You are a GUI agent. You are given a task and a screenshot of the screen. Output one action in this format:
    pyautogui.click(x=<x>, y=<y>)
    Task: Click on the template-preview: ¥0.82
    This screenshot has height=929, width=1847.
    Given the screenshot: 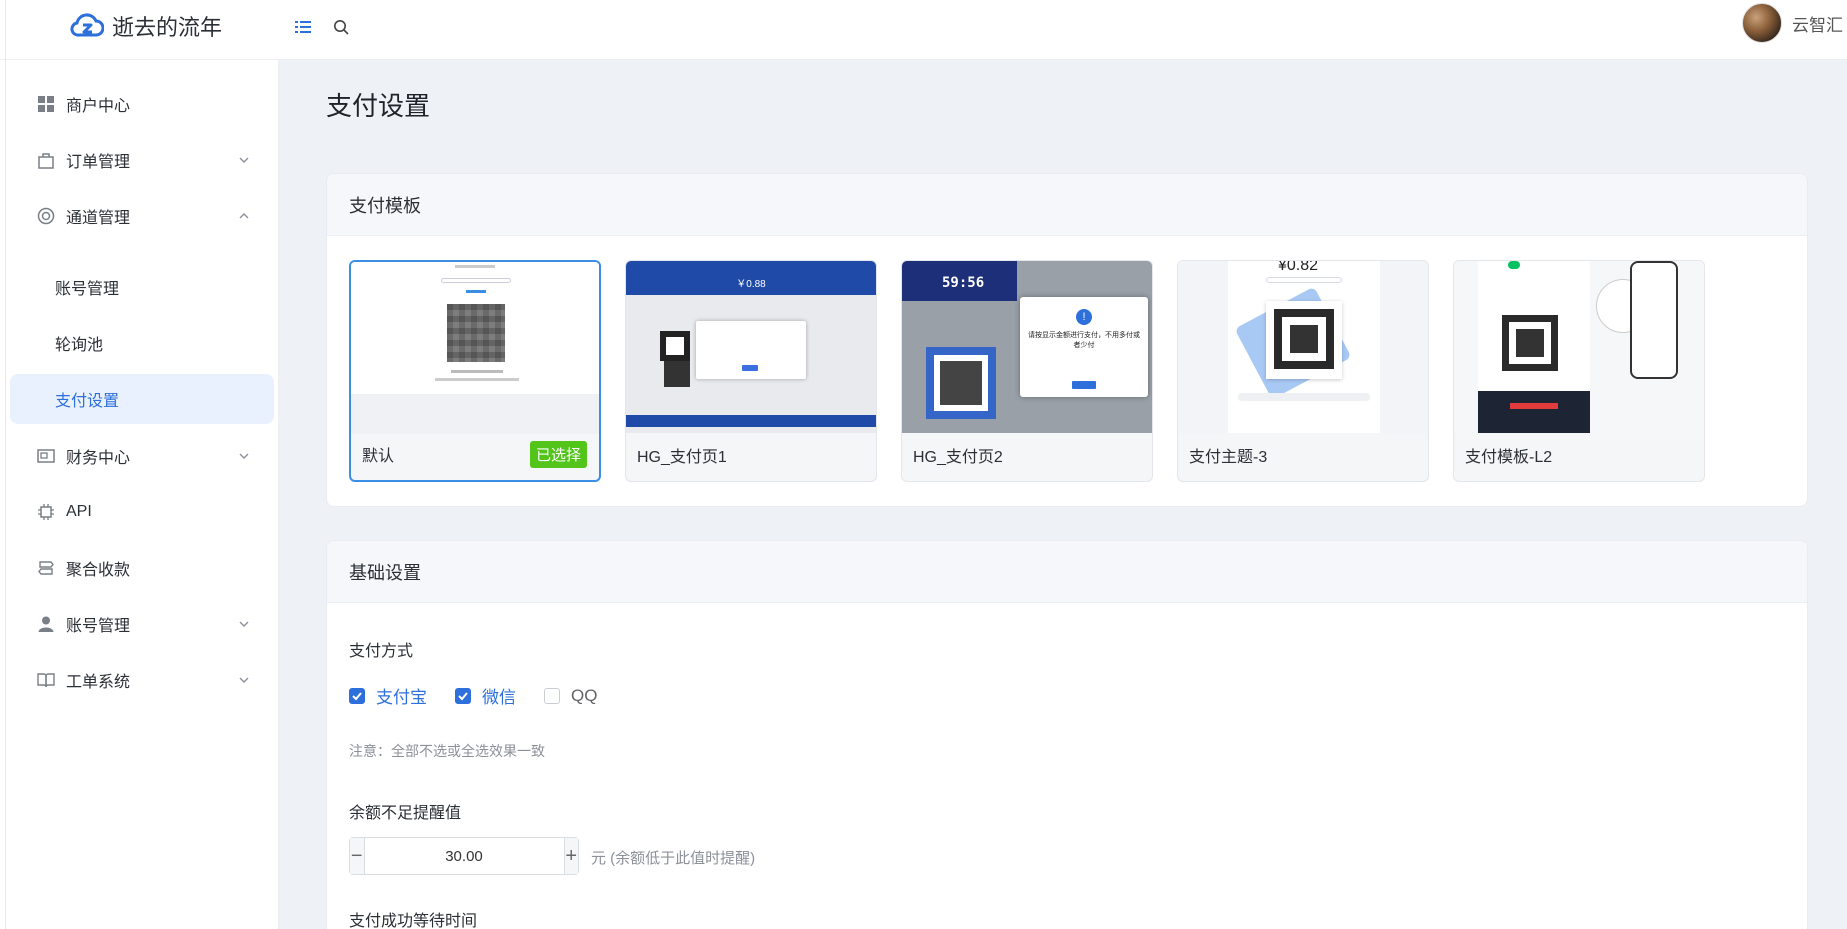 What is the action you would take?
    pyautogui.click(x=1303, y=347)
    